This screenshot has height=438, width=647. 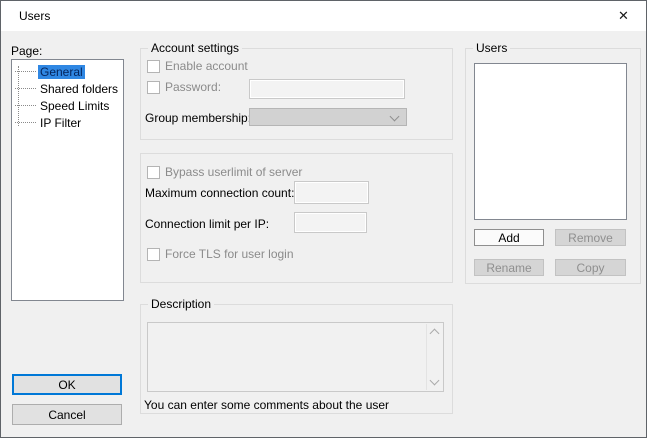 I want to click on scroll-up-icon, so click(x=434, y=333).